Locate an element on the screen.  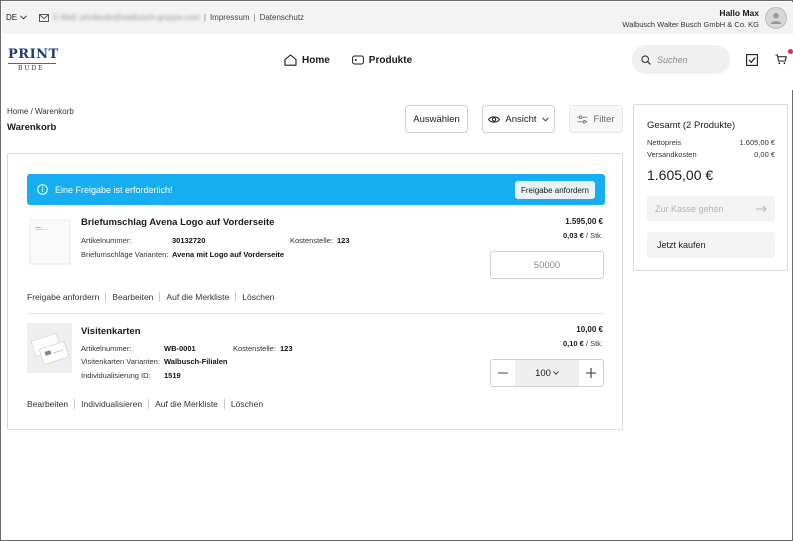
eye-icon is located at coordinates (494, 119).